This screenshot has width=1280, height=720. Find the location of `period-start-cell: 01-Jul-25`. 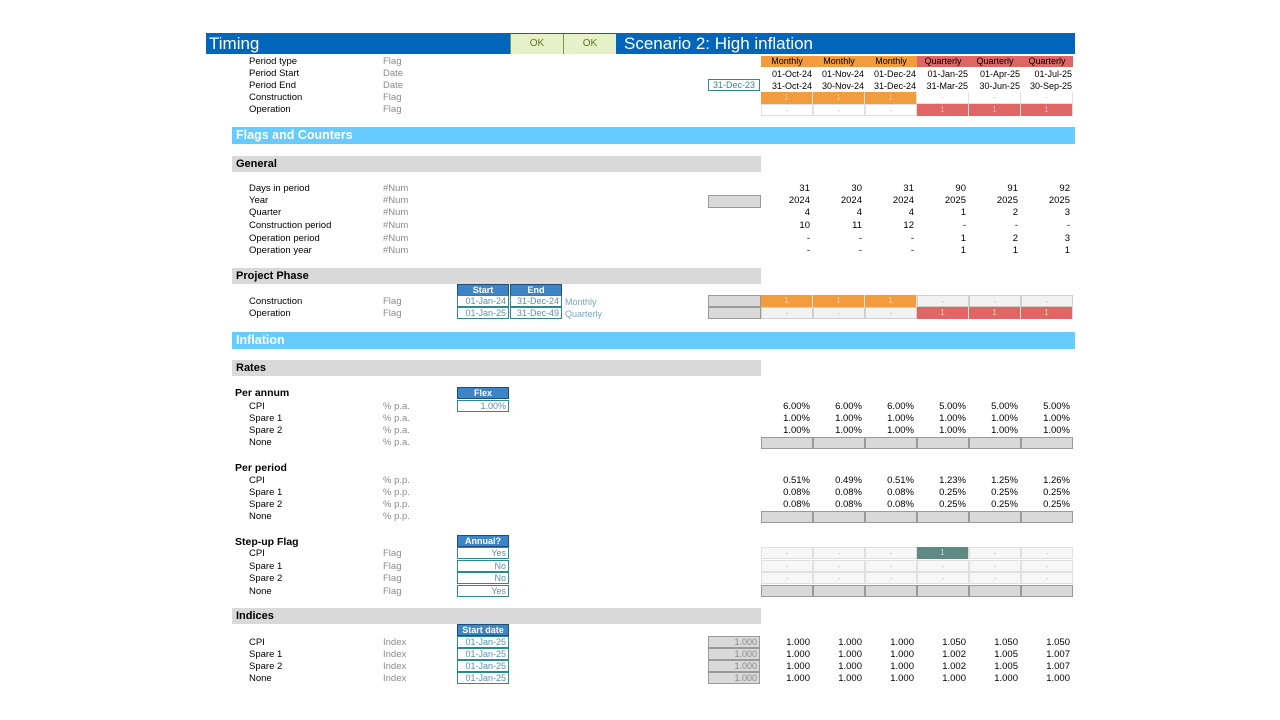

period-start-cell: 01-Jul-25 is located at coordinates (1053, 74).